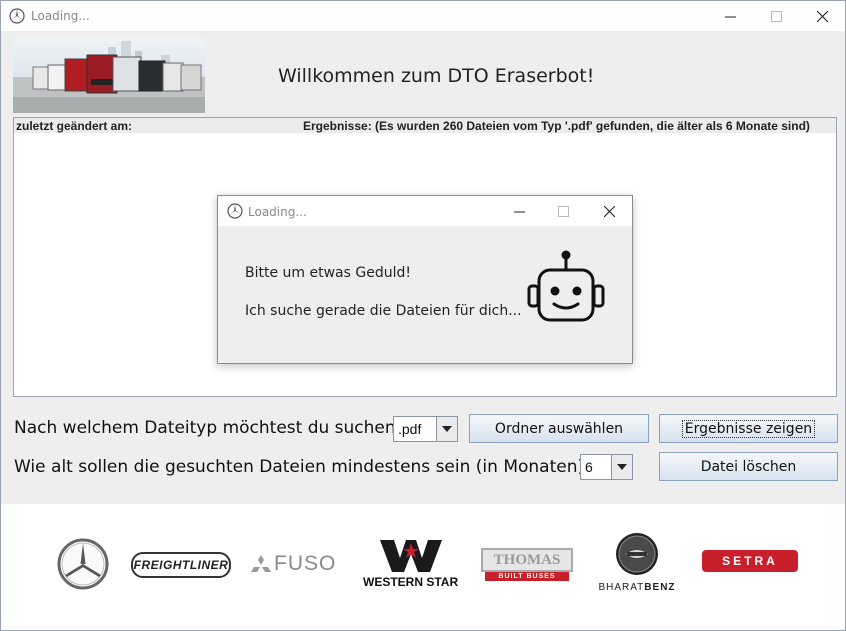 The image size is (846, 631). What do you see at coordinates (328, 273) in the screenshot?
I see `dialog-message-line1: Bitte um etwas Geduld!` at bounding box center [328, 273].